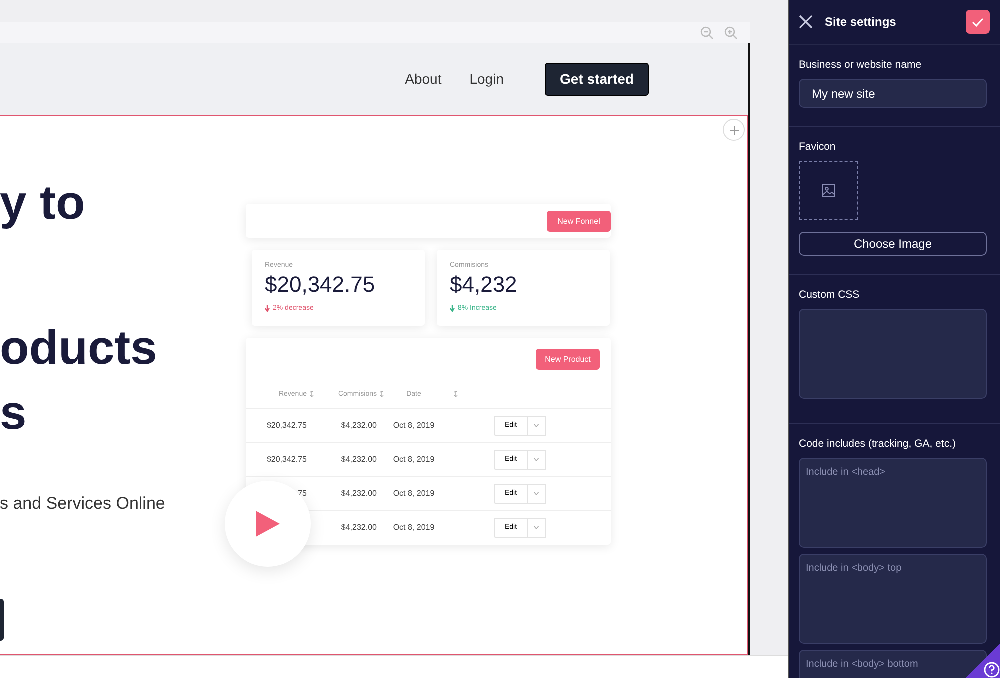 The width and height of the screenshot is (1000, 678). Describe the element at coordinates (83, 504) in the screenshot. I see `hero-subtitle: s and Services Online` at that location.